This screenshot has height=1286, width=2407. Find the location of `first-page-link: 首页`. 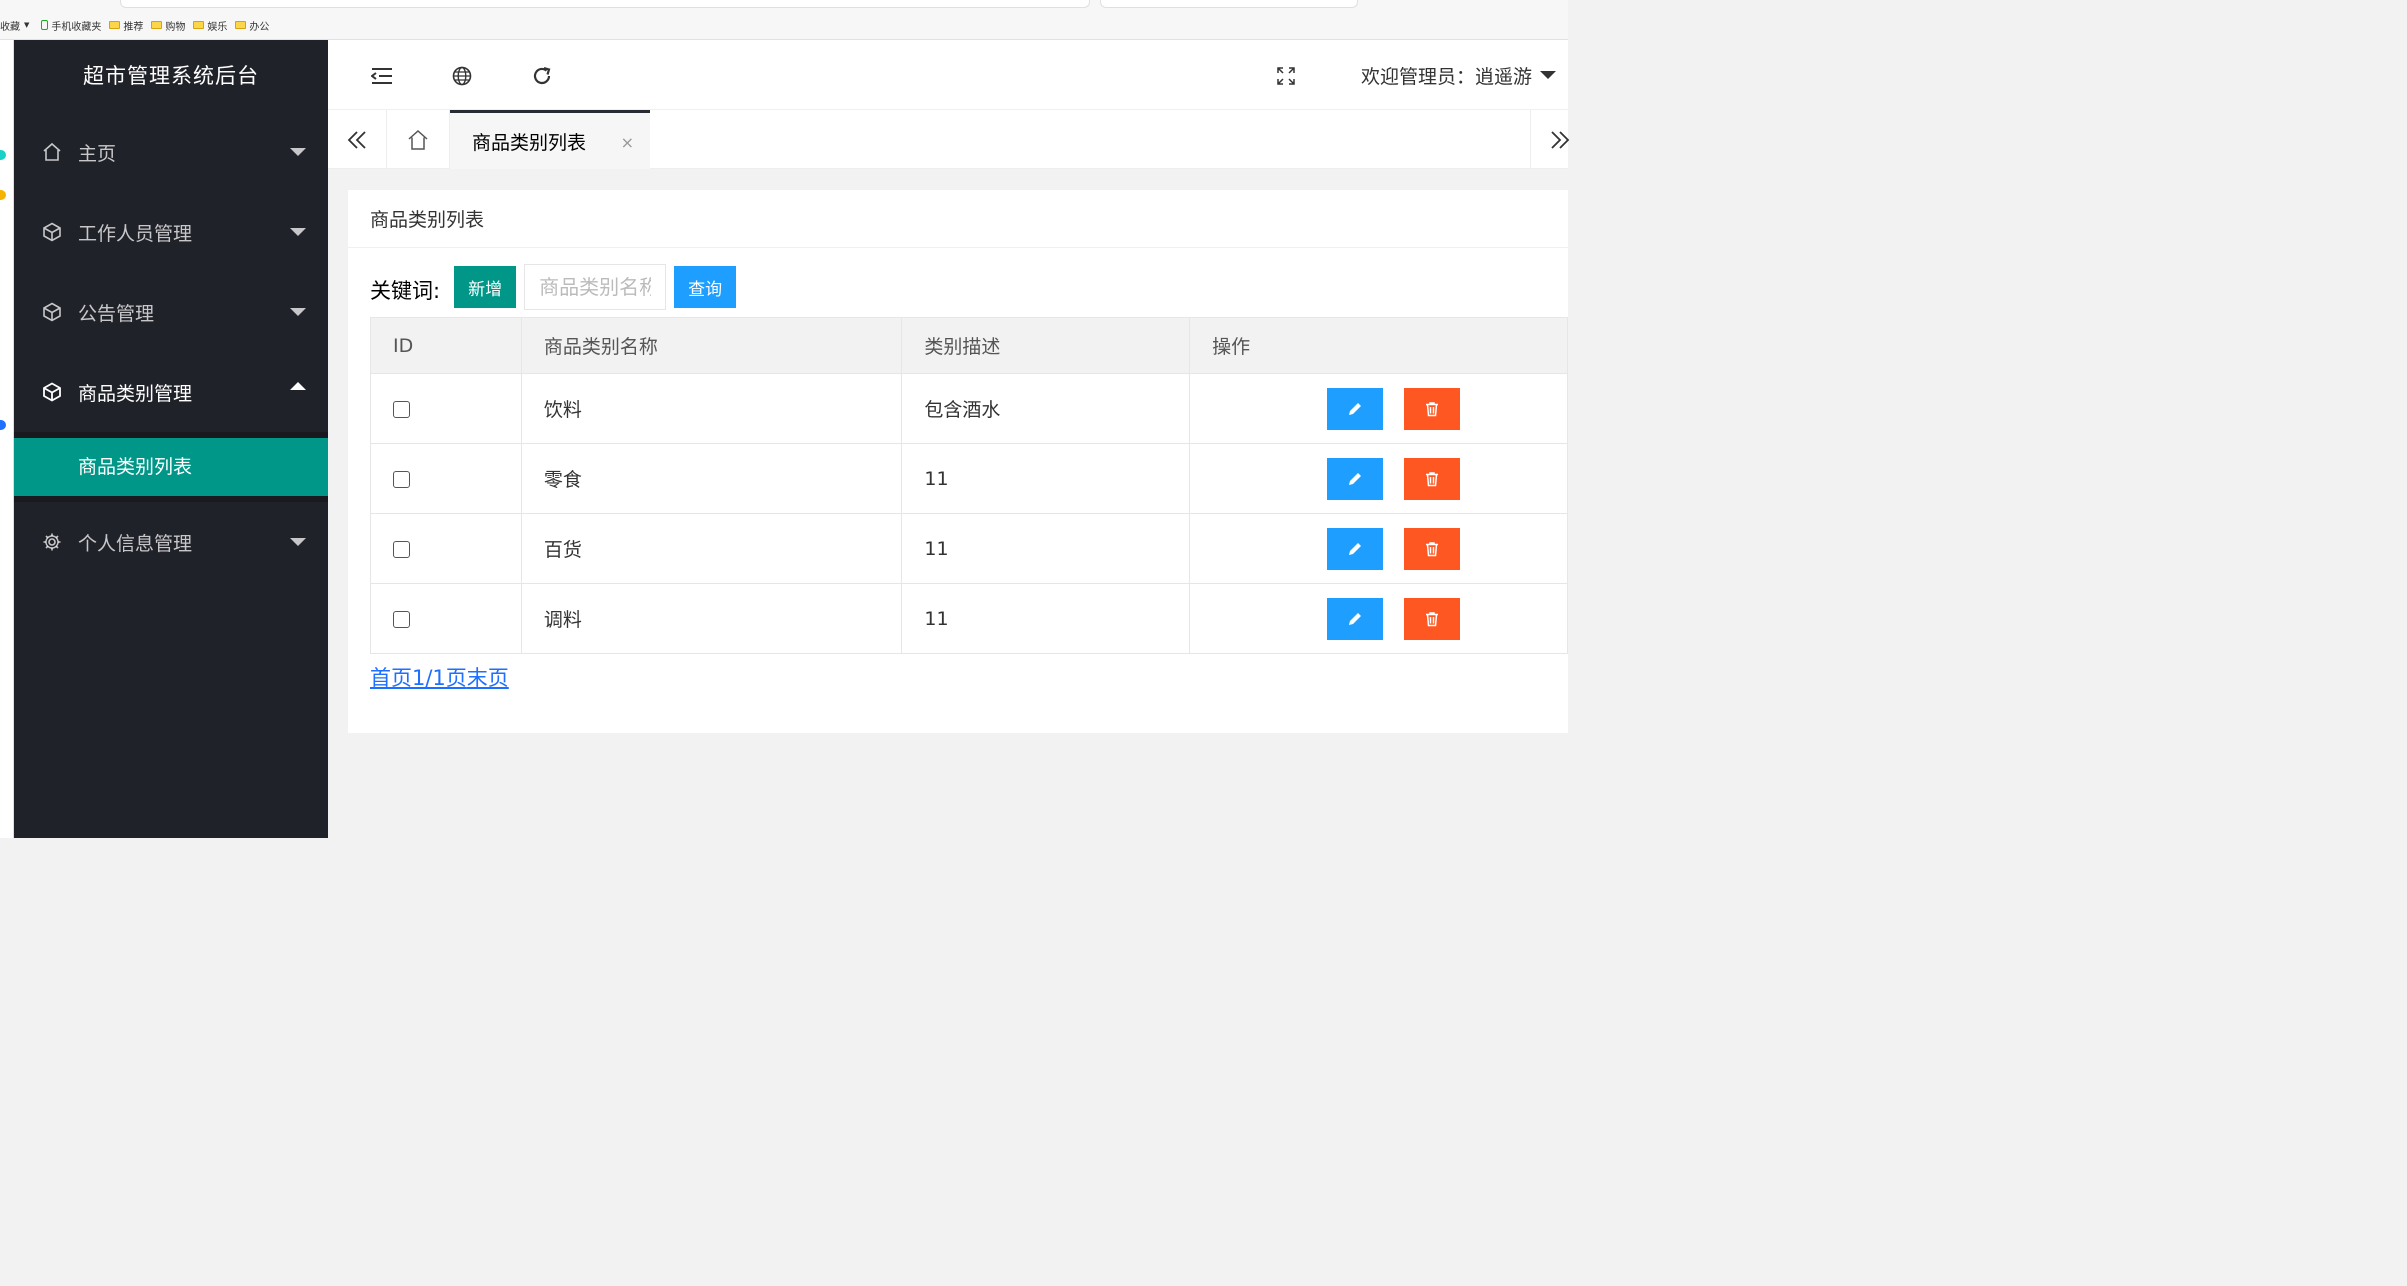

first-page-link: 首页 is located at coordinates (391, 677).